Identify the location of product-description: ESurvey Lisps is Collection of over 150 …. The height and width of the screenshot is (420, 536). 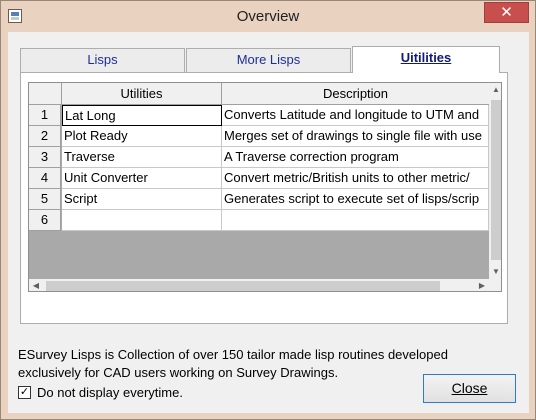
(233, 363).